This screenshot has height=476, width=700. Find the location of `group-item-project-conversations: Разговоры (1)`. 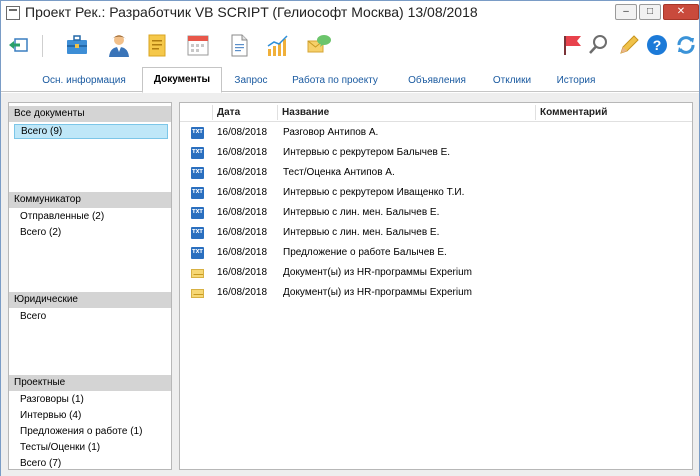

group-item-project-conversations: Разговоры (1) is located at coordinates (52, 399).